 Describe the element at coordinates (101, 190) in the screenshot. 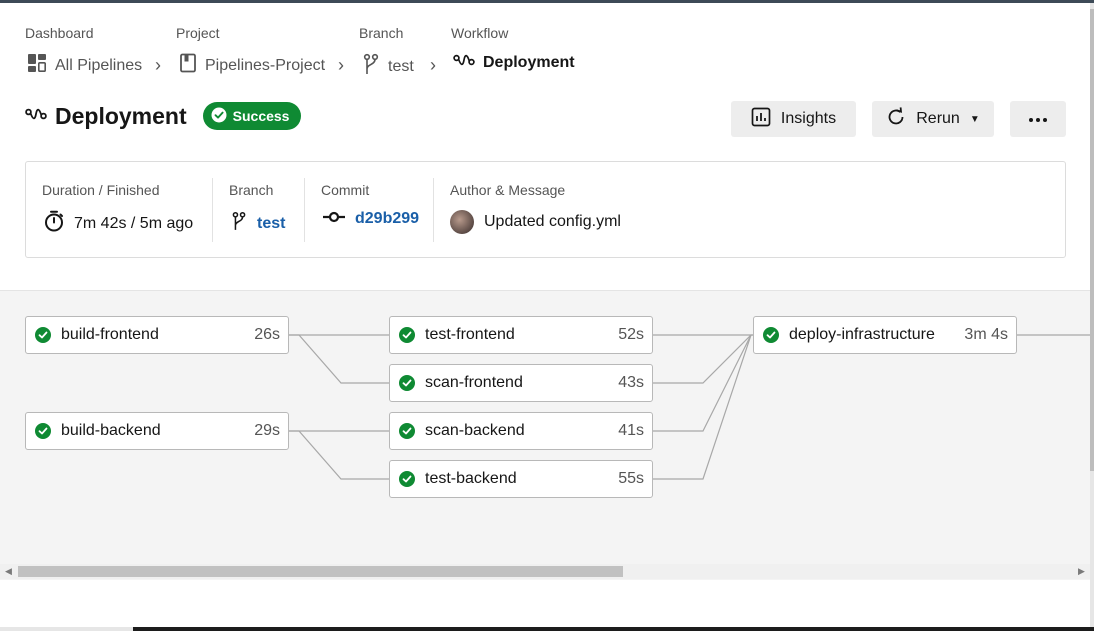

I see `duration-label: Duration / Finished` at that location.